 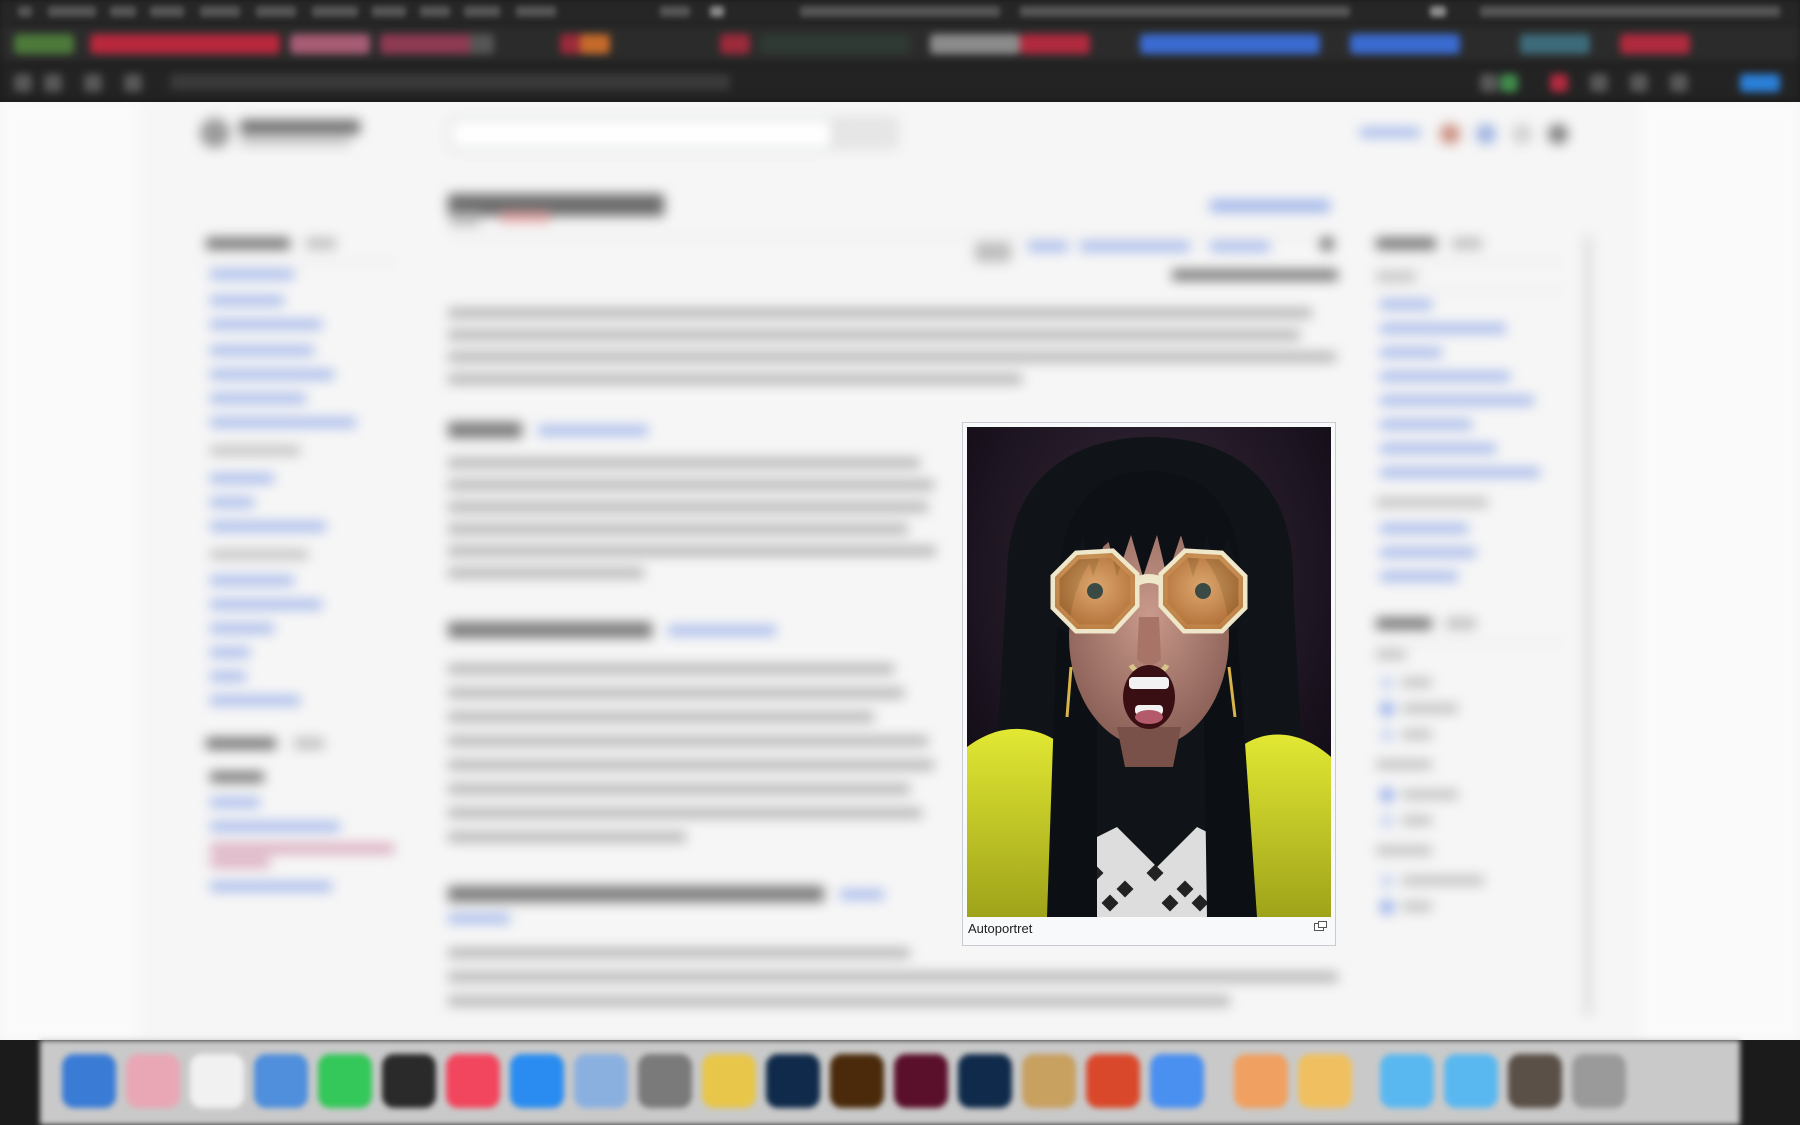 I want to click on toolbar-button-group, so click(x=1230, y=44).